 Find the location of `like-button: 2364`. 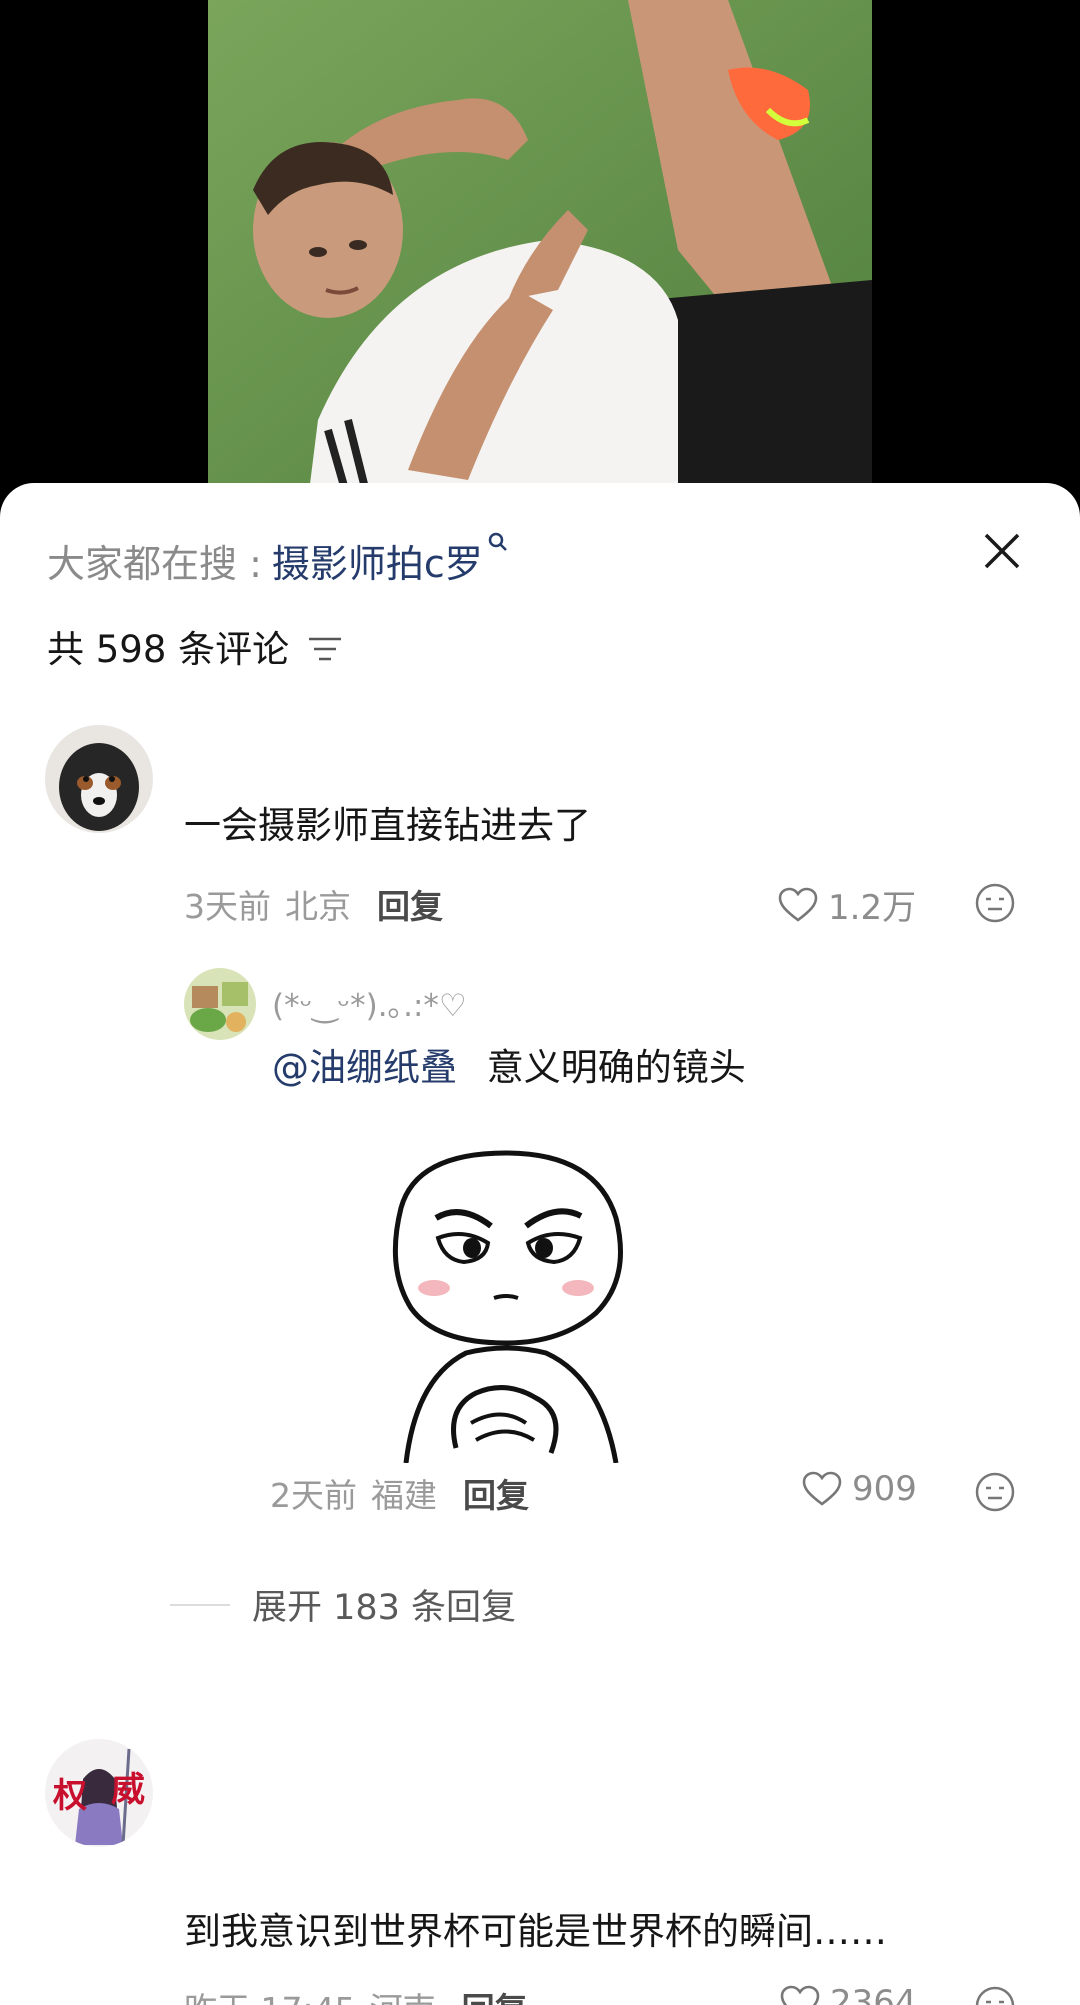

like-button: 2364 is located at coordinates (848, 1994).